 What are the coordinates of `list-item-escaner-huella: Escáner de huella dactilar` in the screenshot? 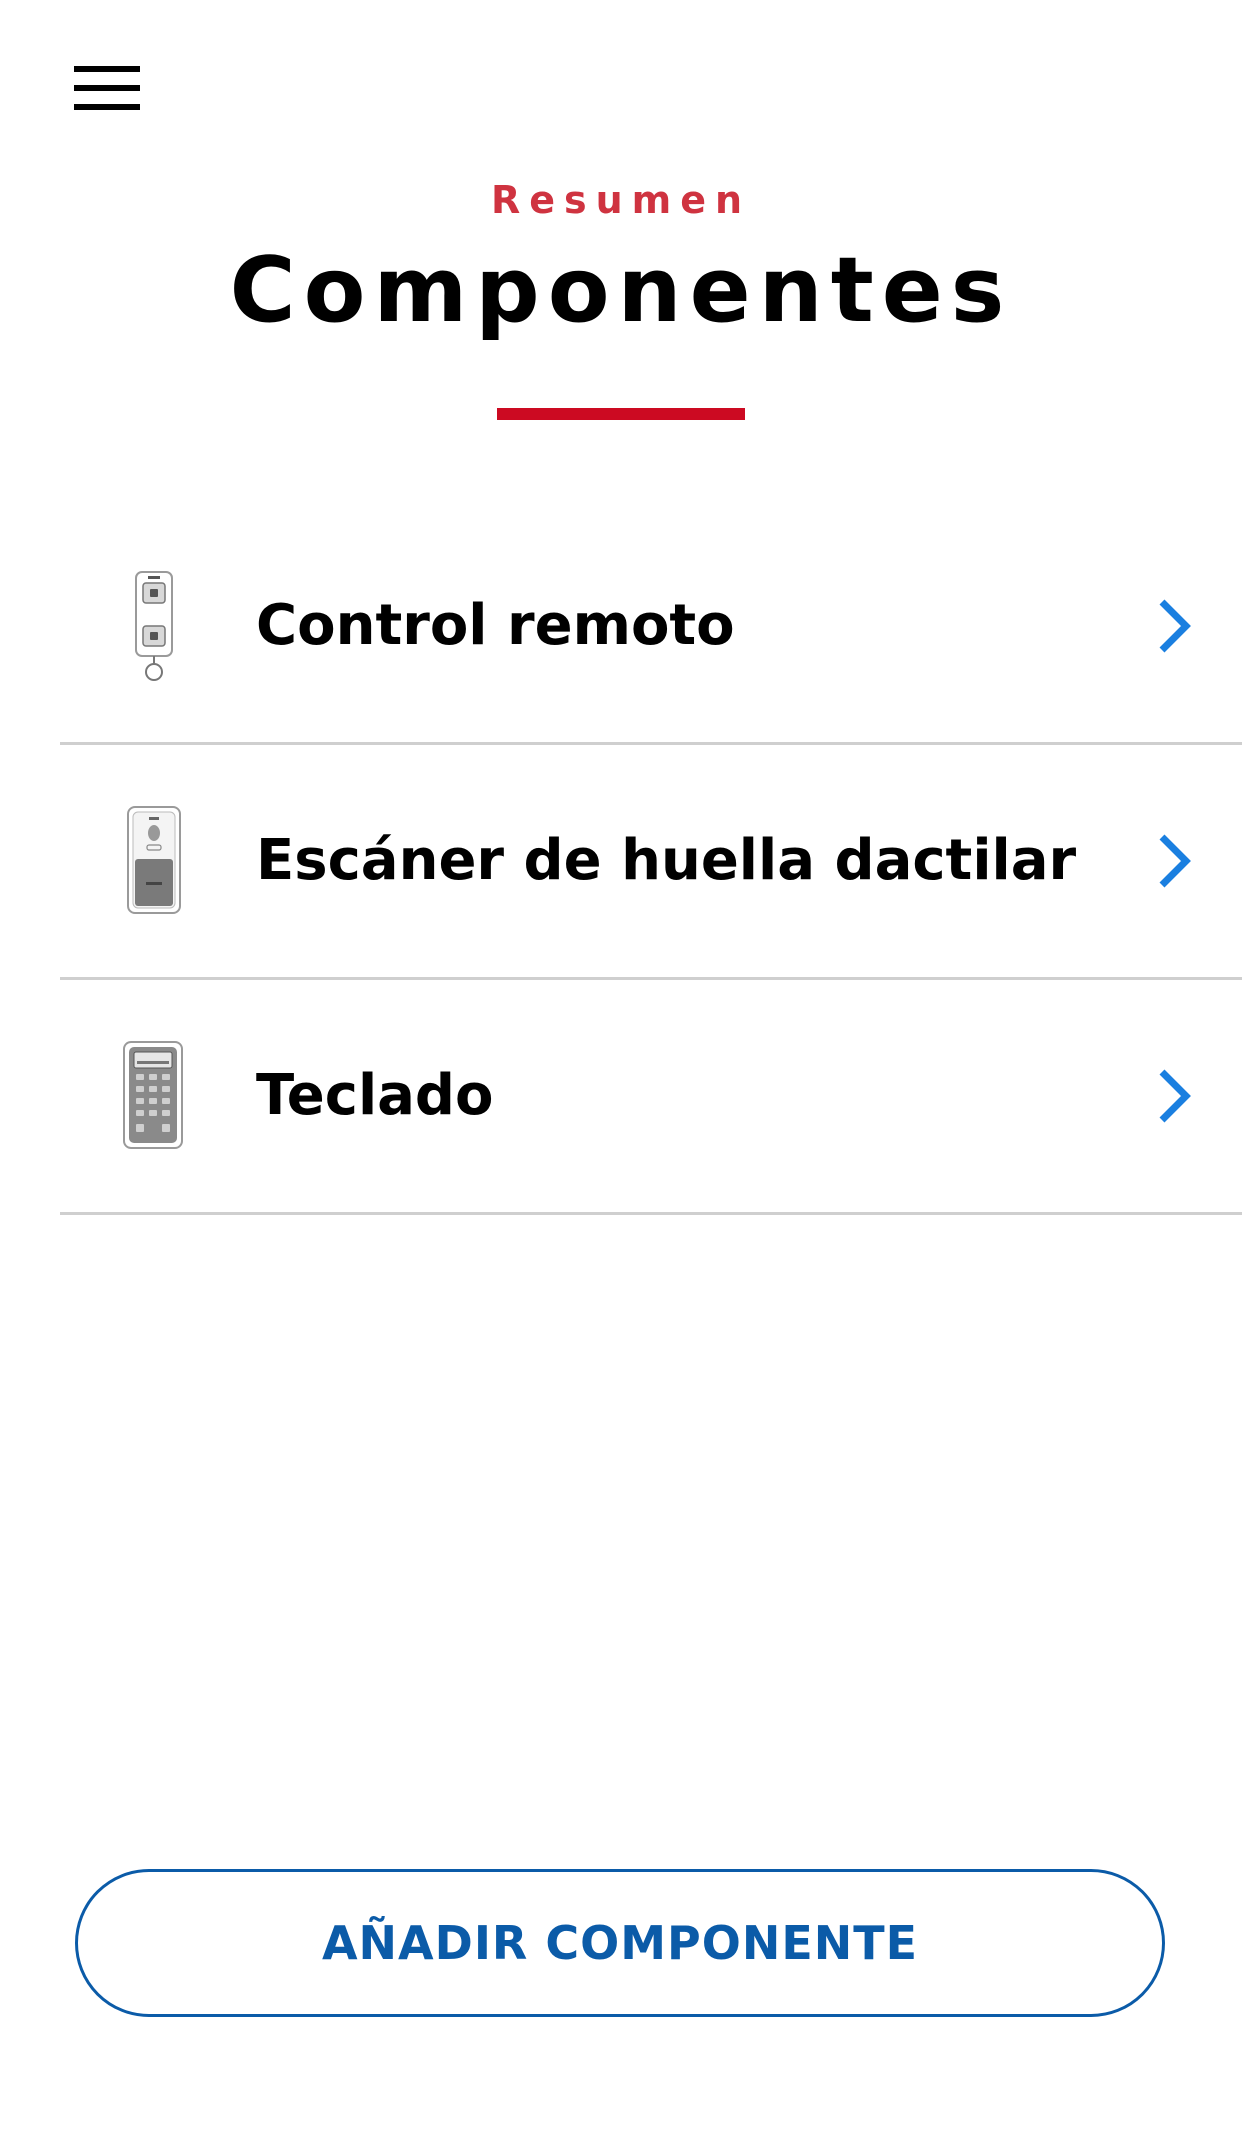 It's located at (651, 862).